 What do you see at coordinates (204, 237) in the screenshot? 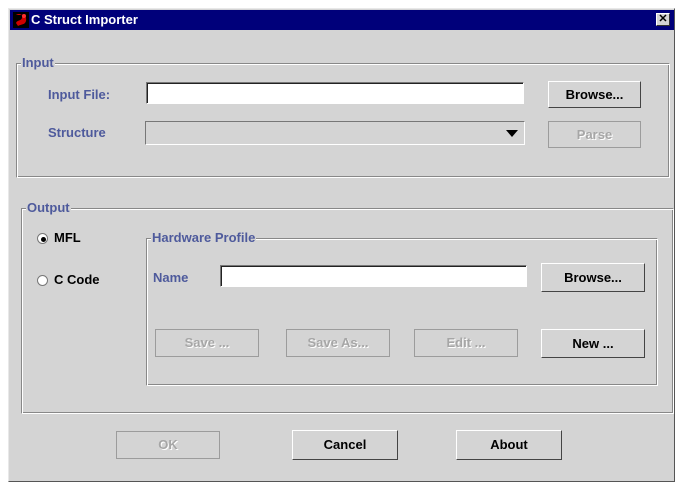
I see `hardware-profile-legend: Hardware Profile` at bounding box center [204, 237].